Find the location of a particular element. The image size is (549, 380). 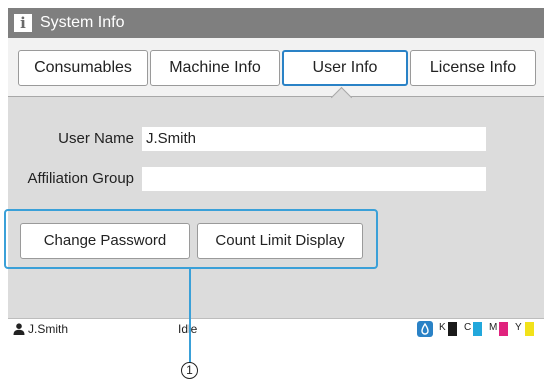

ink-y-label: Y is located at coordinates (518, 327).